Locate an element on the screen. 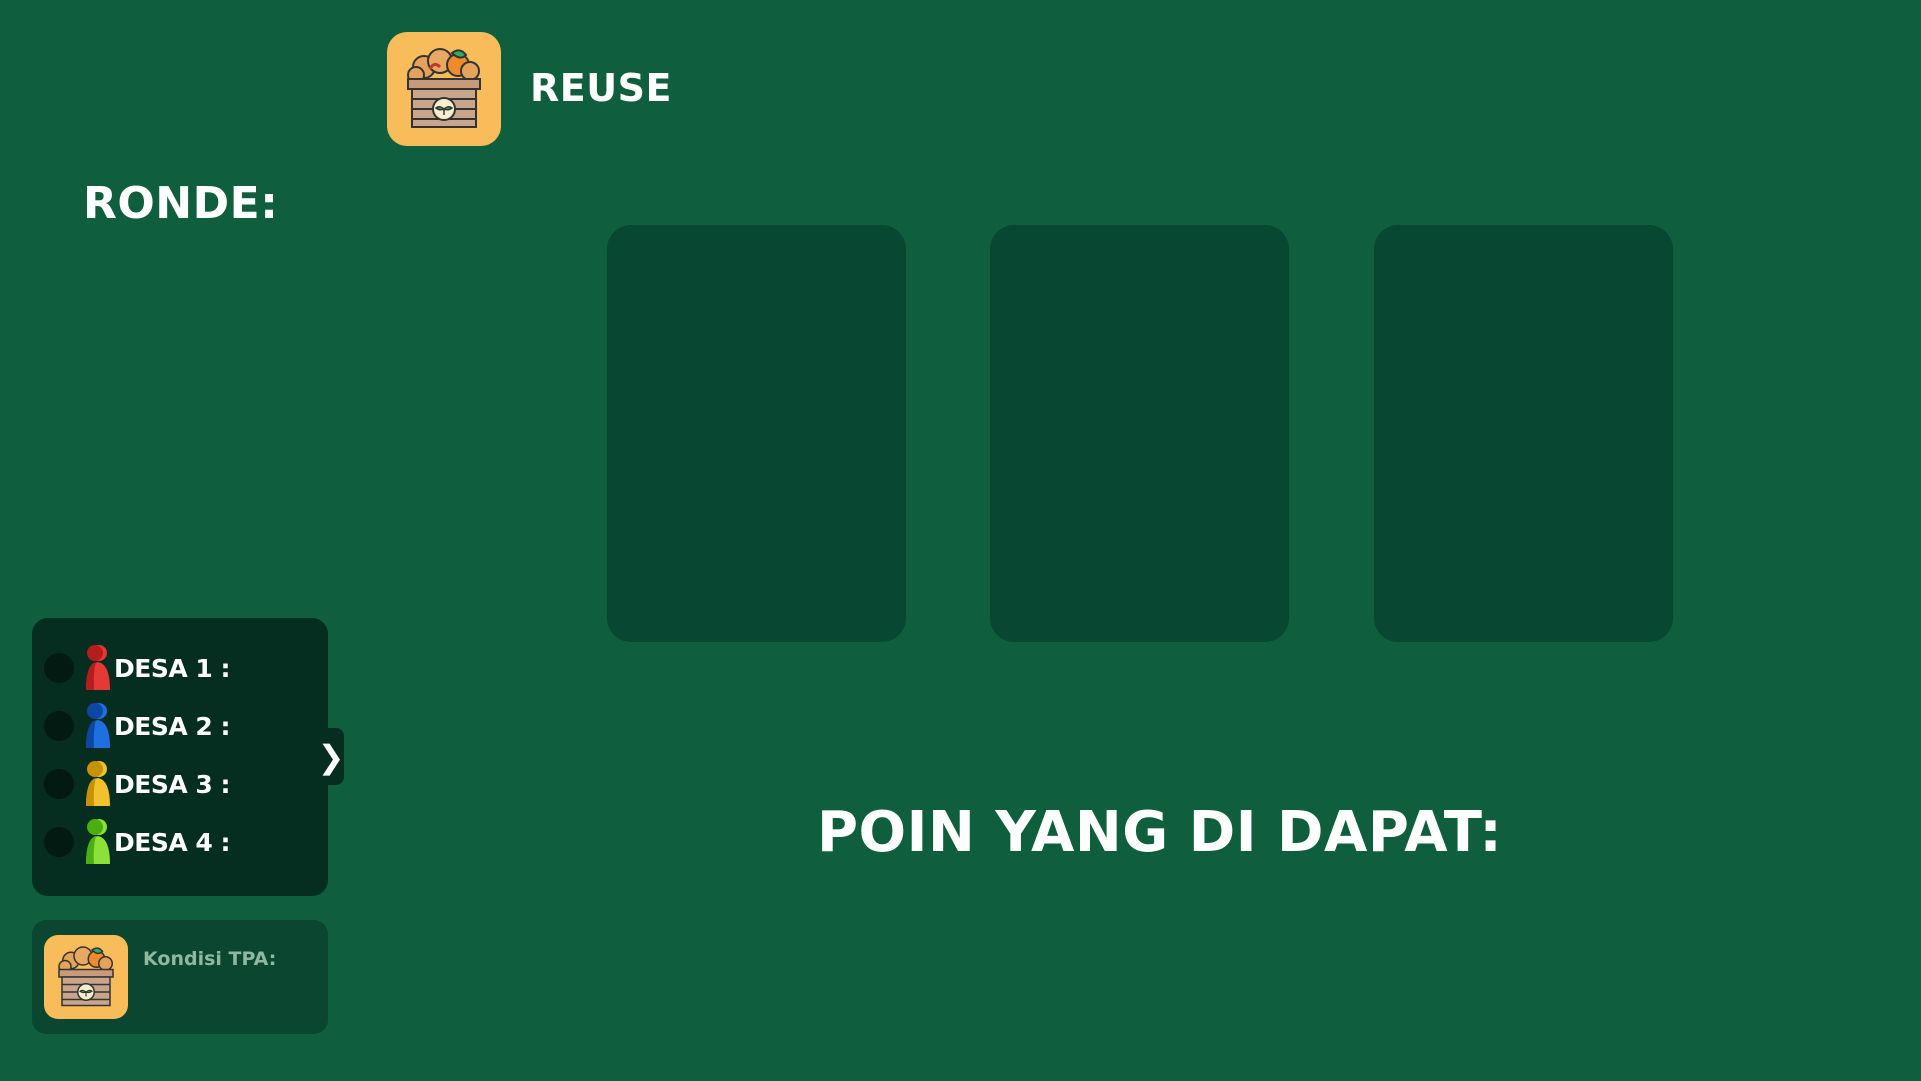 The height and width of the screenshot is (1081, 1921). village-row-4: DESA 4 : is located at coordinates (137, 842).